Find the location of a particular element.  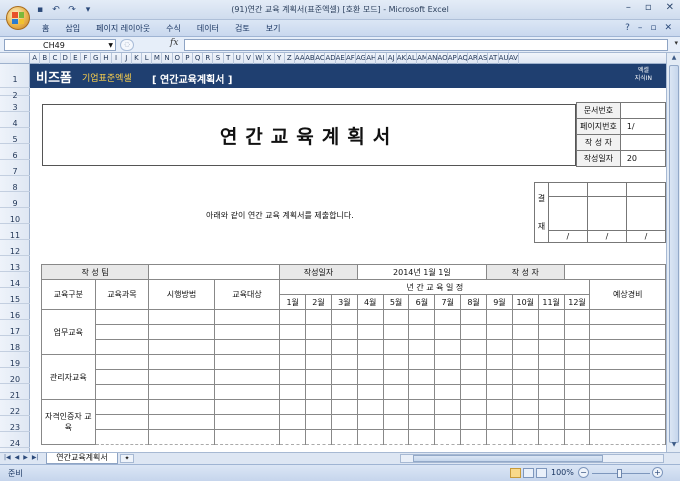

column-letter: AF is located at coordinates (351, 58).